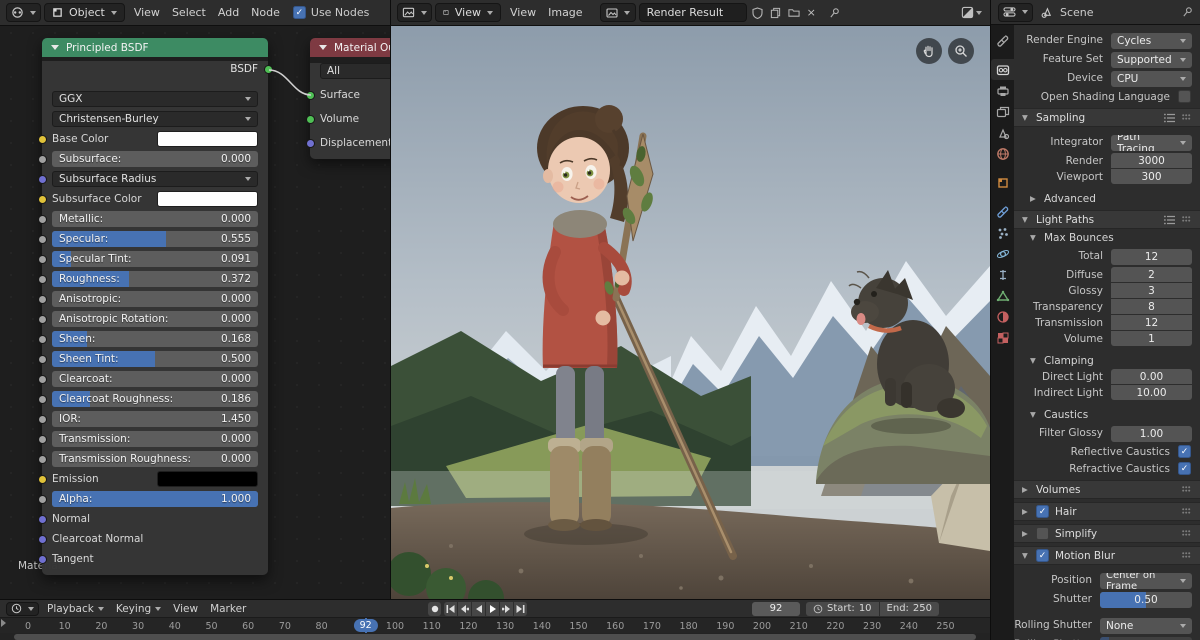 The image size is (1200, 640). Describe the element at coordinates (1107, 198) in the screenshot. I see `advanced-subpanel: ▶ Advanced` at that location.